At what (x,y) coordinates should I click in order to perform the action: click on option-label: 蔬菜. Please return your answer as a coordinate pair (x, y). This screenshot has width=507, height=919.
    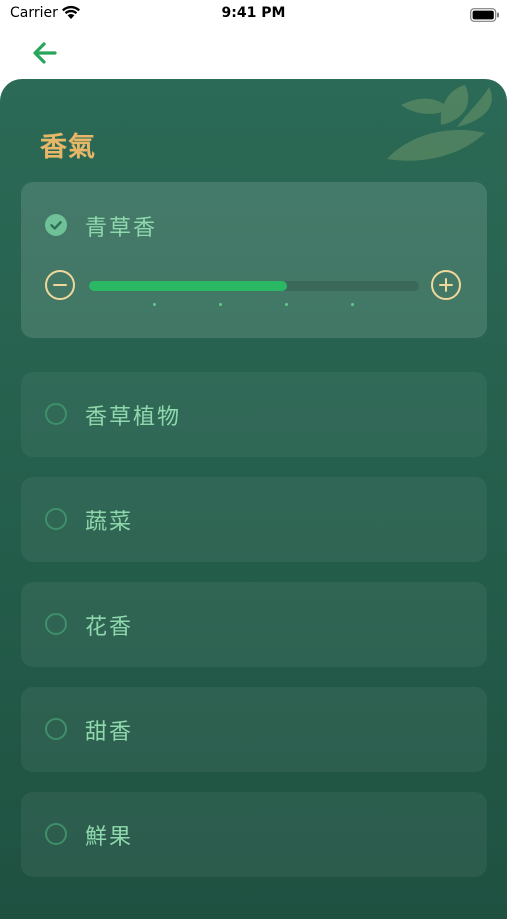
    Looking at the image, I should click on (109, 522).